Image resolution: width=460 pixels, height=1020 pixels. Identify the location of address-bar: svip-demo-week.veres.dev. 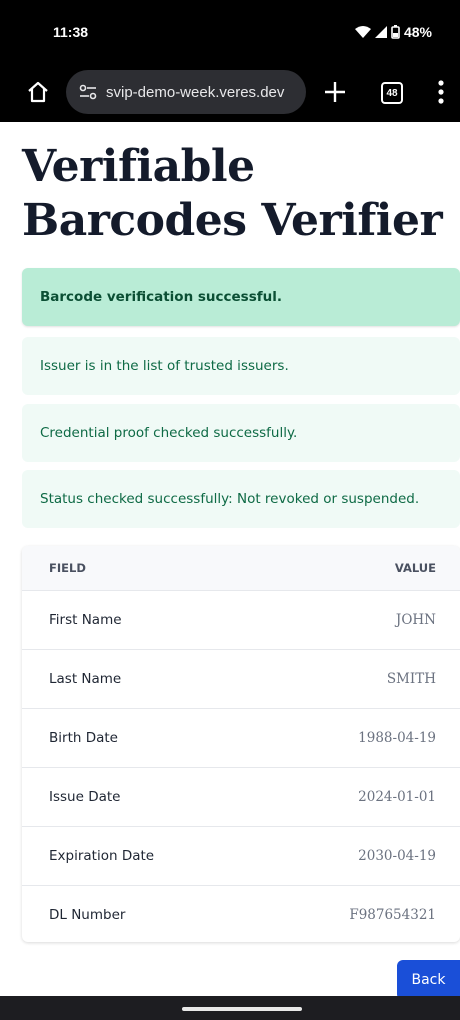
(186, 92).